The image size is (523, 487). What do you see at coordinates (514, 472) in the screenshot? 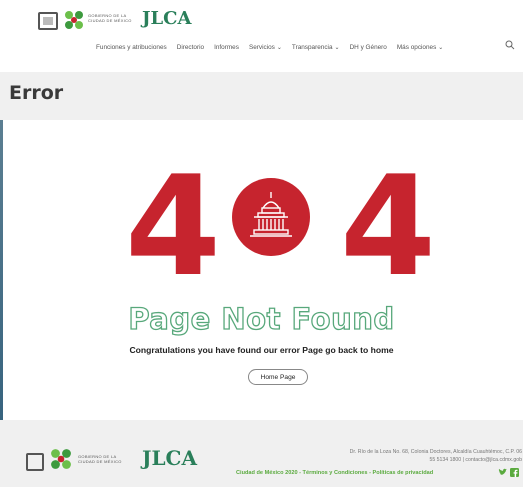
I see `facebook-icon` at bounding box center [514, 472].